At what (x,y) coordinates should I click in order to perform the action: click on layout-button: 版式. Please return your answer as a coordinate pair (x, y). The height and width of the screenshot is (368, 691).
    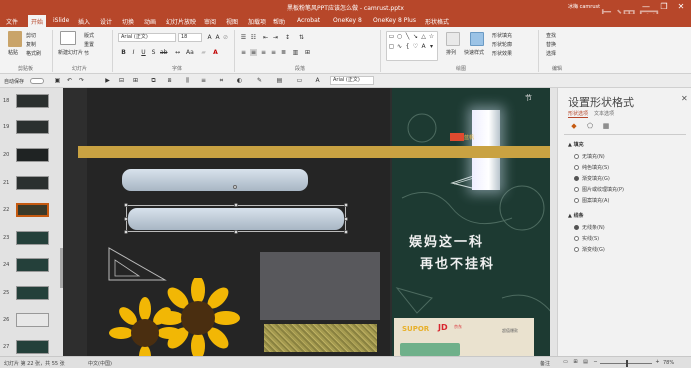
    Looking at the image, I should click on (89, 35).